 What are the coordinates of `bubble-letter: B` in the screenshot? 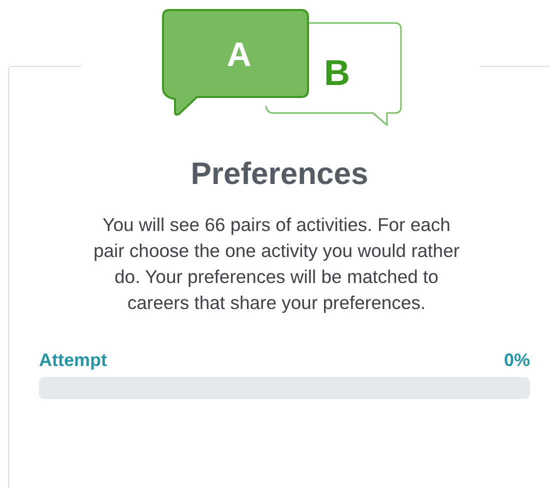 It's located at (337, 72).